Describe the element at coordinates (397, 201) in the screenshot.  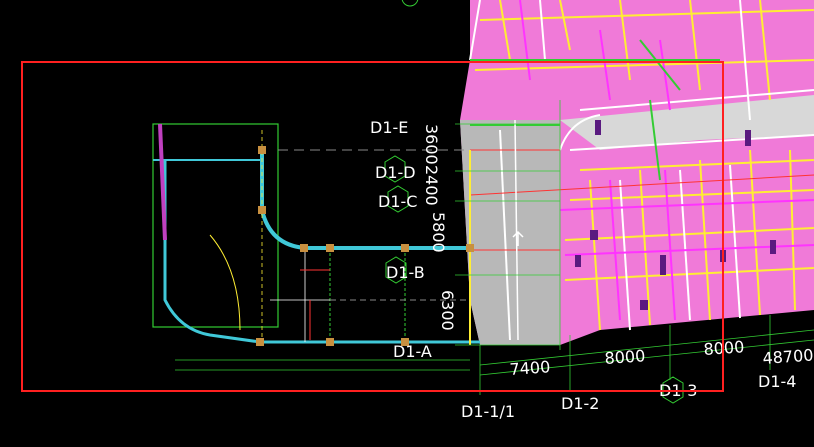
I see `axis-label-d1-c: D1-C` at that location.